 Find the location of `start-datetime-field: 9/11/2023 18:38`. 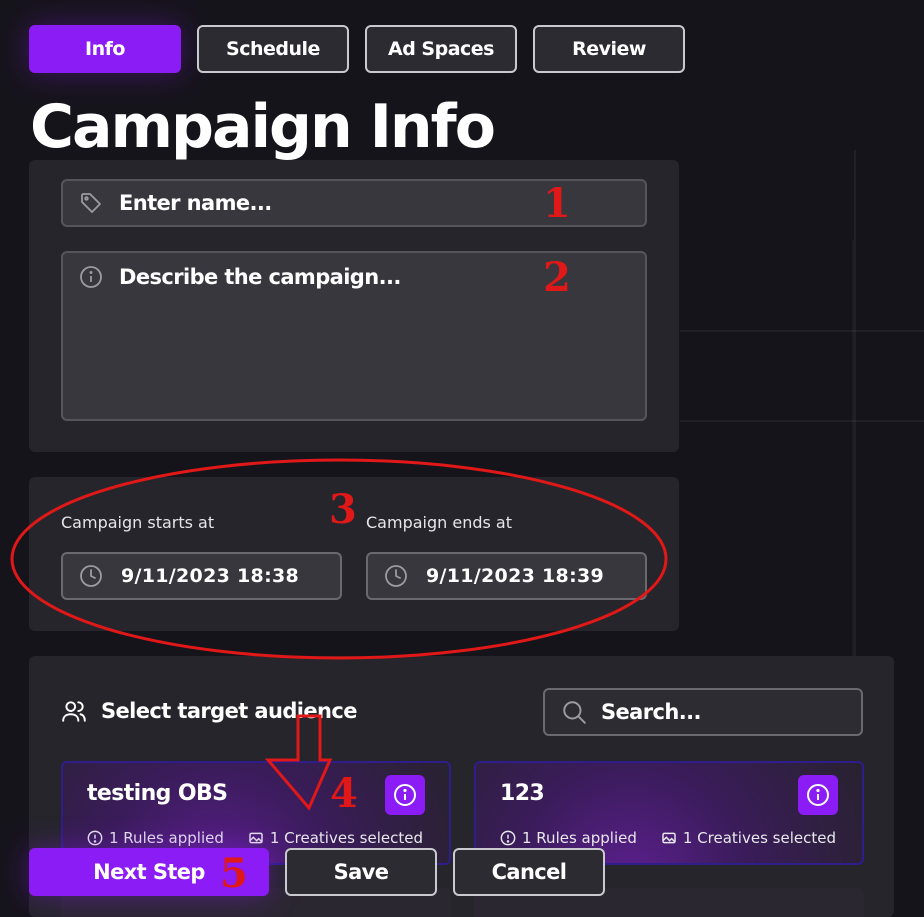

start-datetime-field: 9/11/2023 18:38 is located at coordinates (201, 576).